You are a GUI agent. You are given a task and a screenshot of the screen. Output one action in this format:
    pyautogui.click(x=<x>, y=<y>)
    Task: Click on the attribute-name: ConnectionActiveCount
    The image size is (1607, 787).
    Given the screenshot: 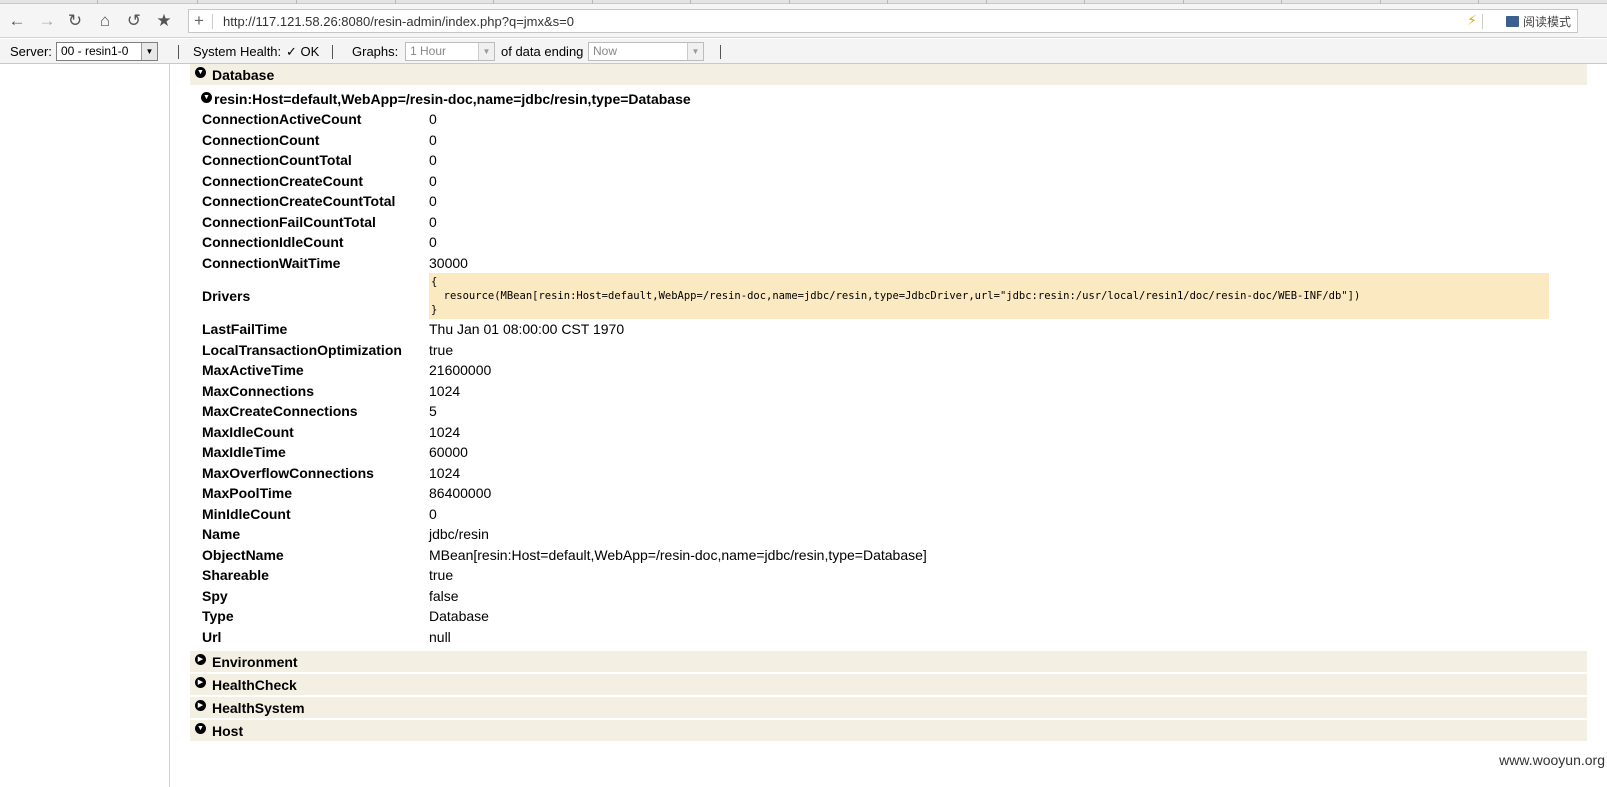 What is the action you would take?
    pyautogui.click(x=282, y=119)
    